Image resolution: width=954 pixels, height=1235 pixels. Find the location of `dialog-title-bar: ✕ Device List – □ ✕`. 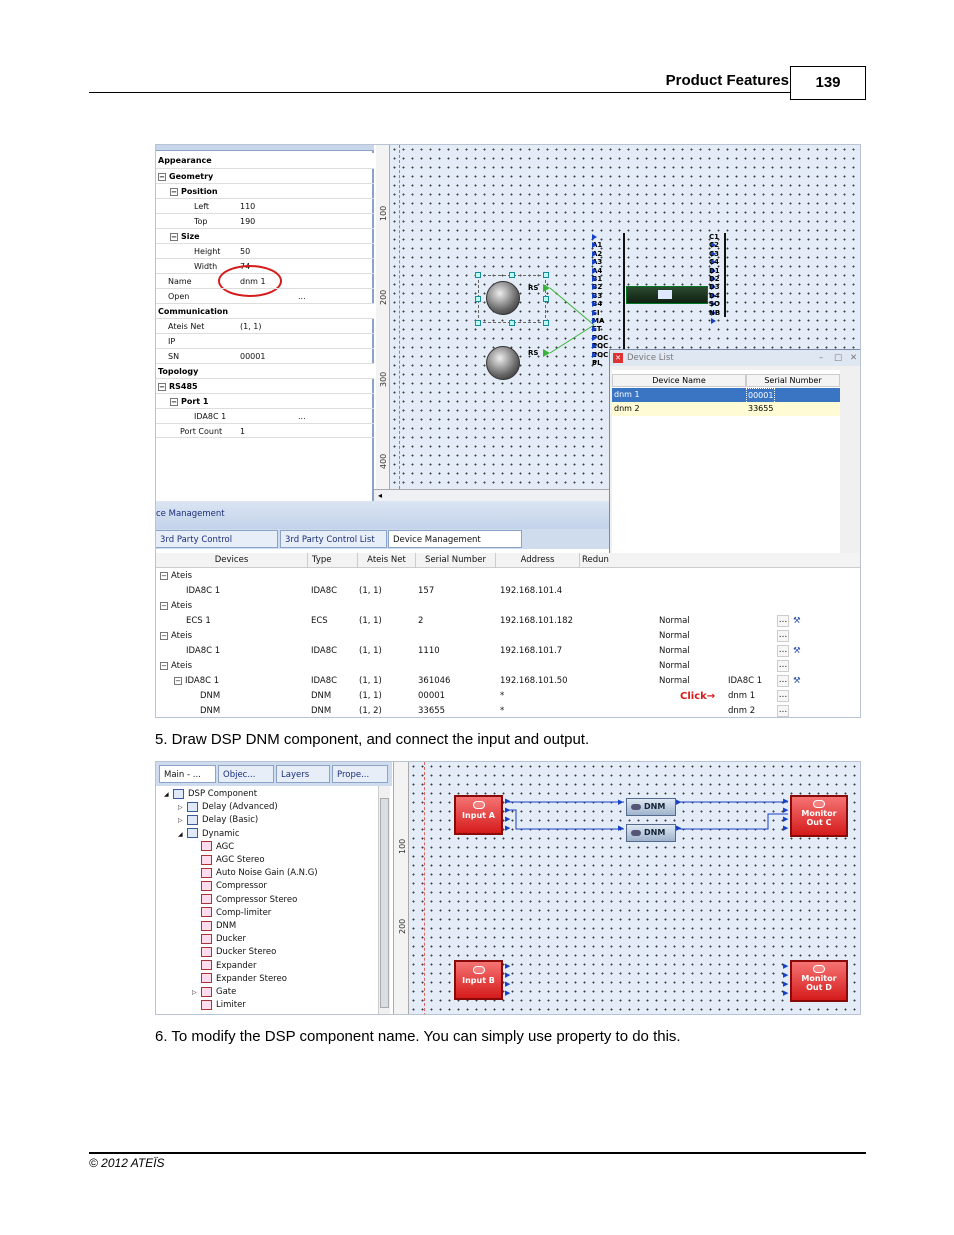

dialog-title-bar: ✕ Device List – □ ✕ is located at coordinates (735, 358).